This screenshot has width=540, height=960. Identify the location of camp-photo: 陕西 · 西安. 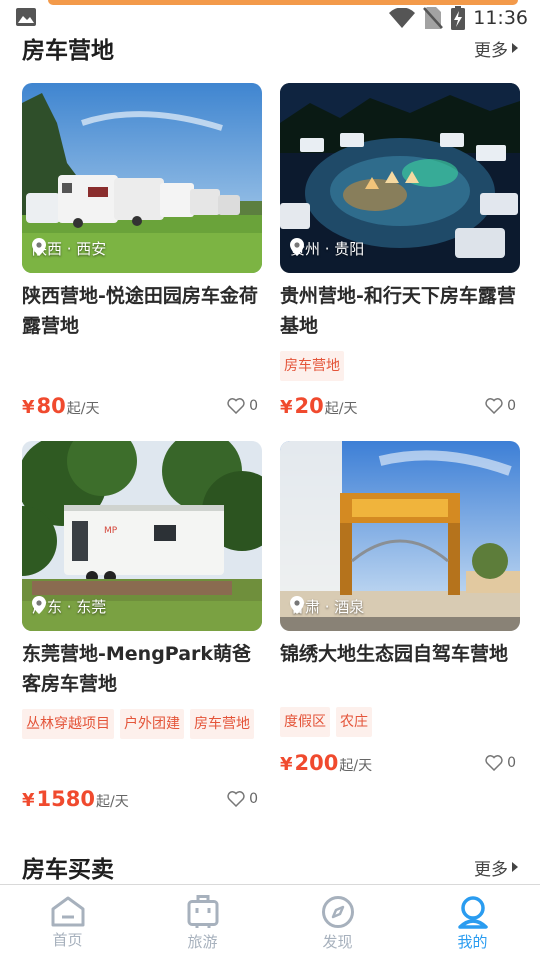
(142, 178).